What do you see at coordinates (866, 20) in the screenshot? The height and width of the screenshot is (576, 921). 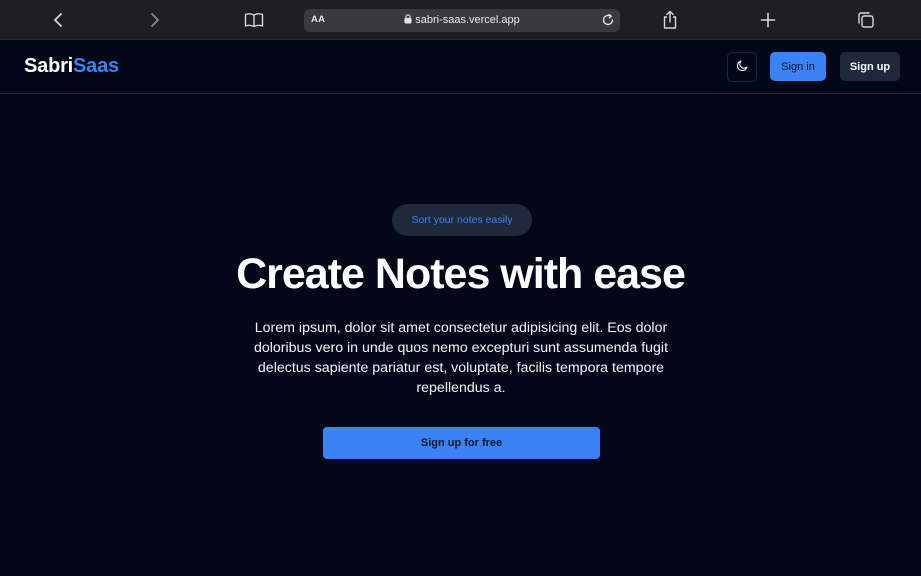 I see `tabs-icon` at bounding box center [866, 20].